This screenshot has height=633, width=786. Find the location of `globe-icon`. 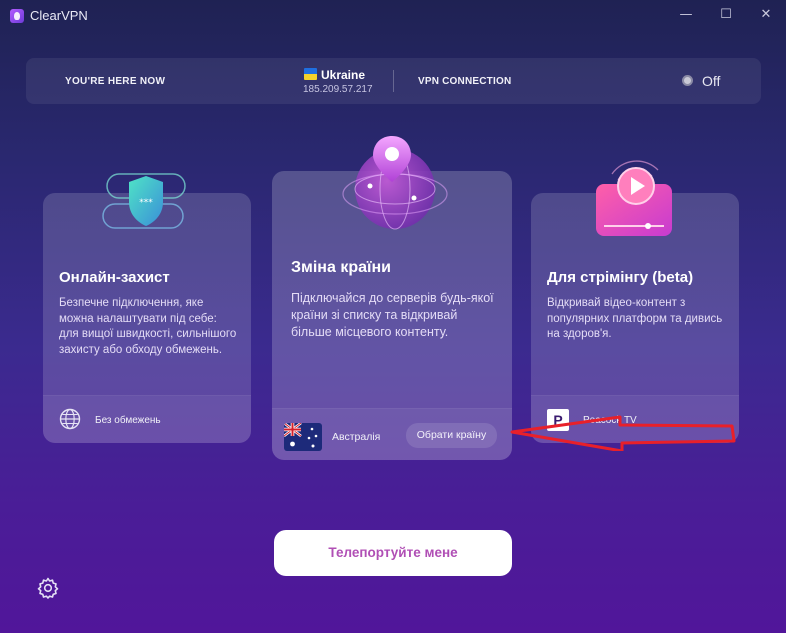

globe-icon is located at coordinates (70, 419).